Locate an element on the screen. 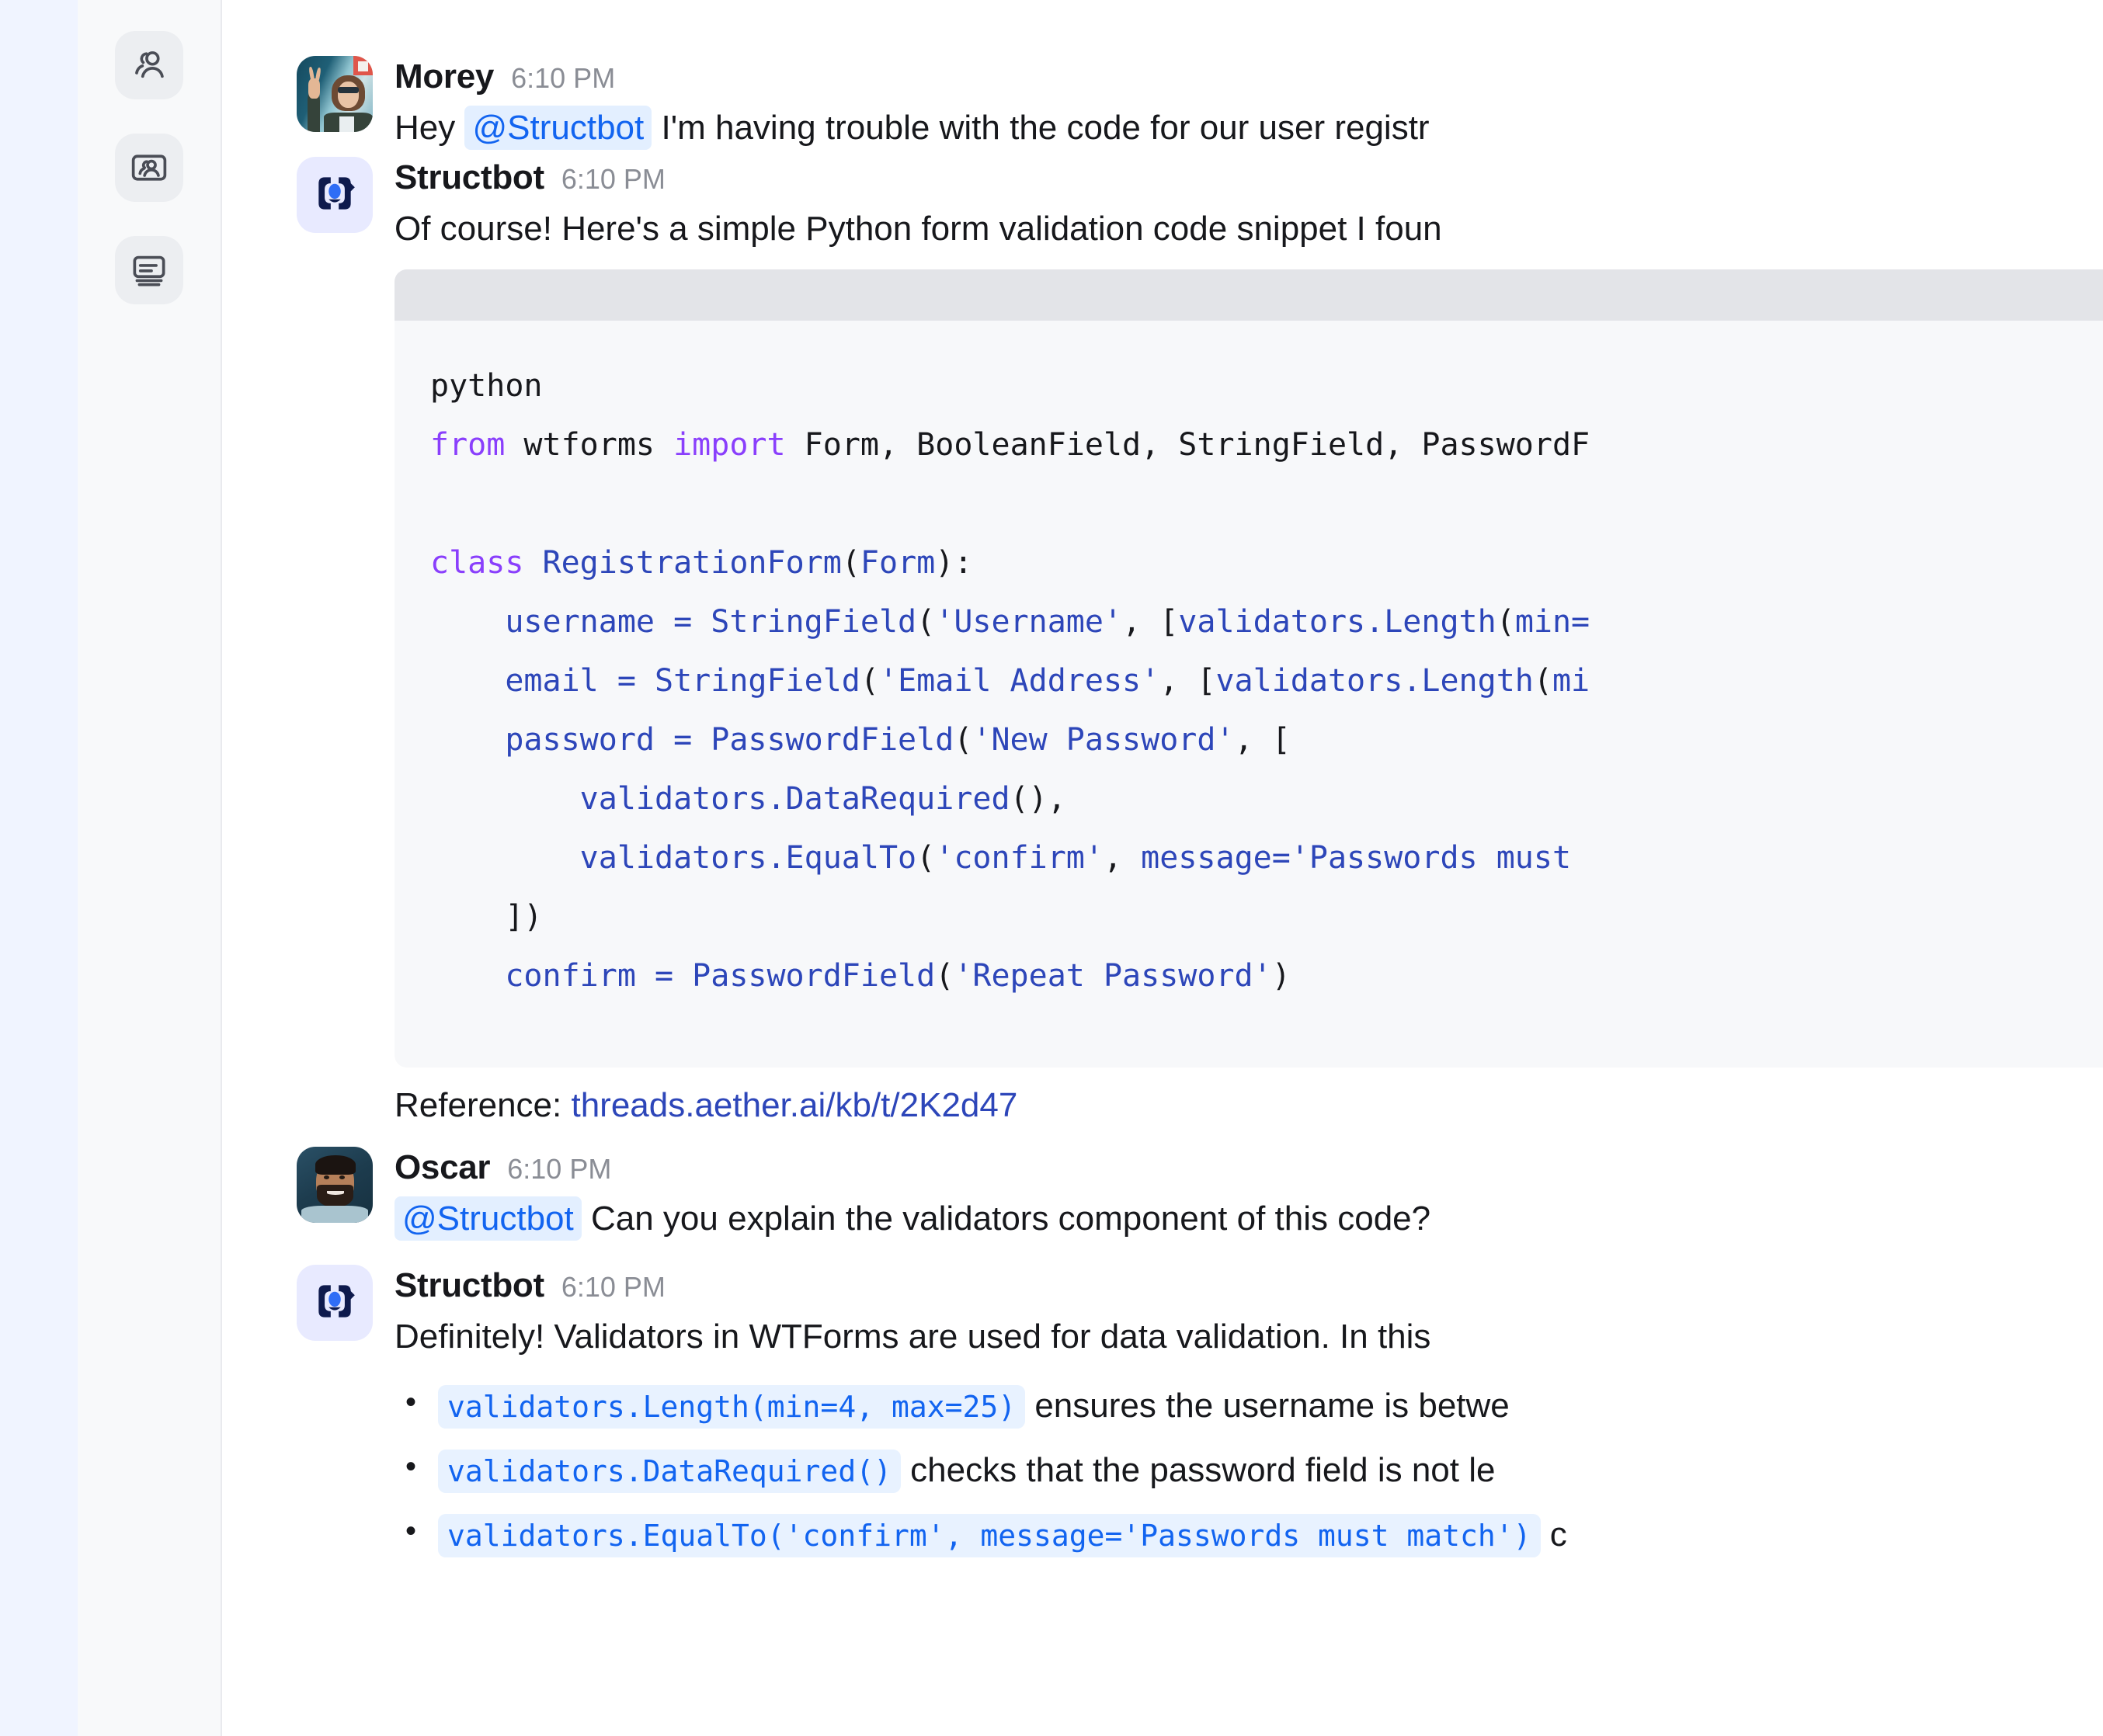  list-item-text: checks that the password field is not le is located at coordinates (1198, 1470).